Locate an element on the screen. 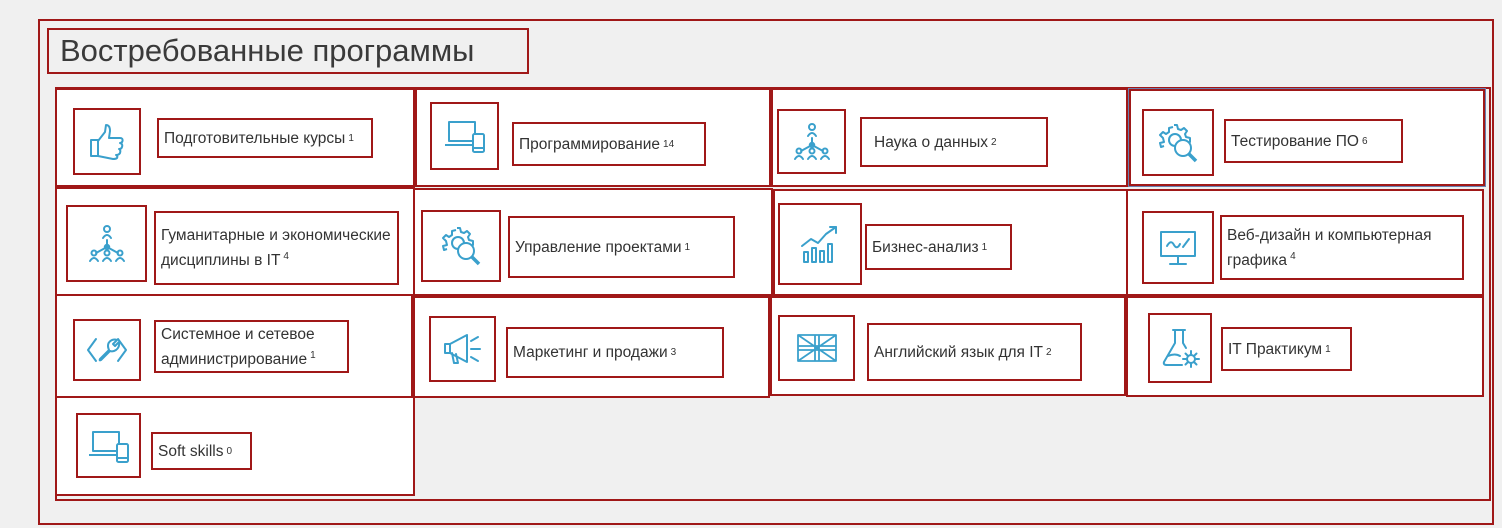 This screenshot has height=528, width=1502. program-name: Управление проектами is located at coordinates (598, 247).